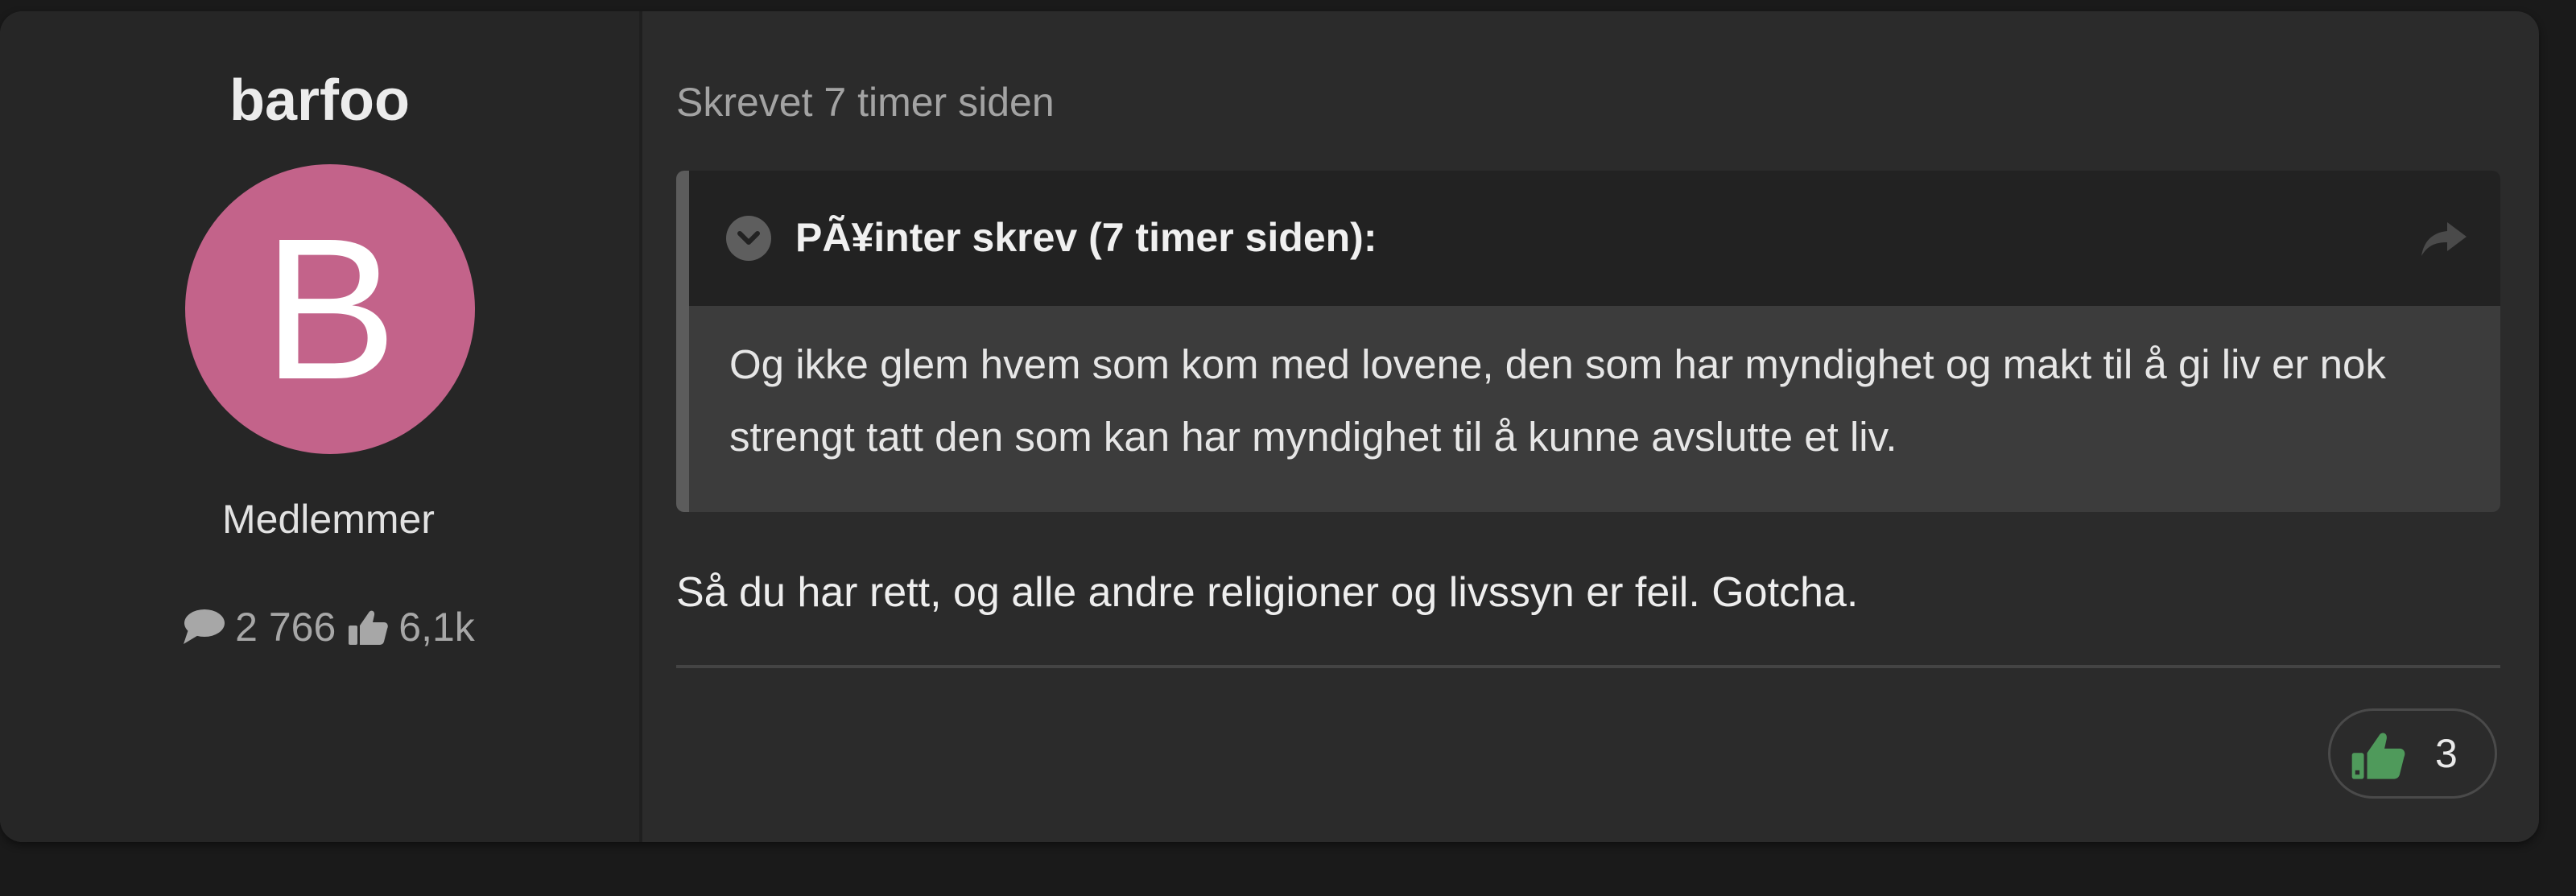 This screenshot has height=896, width=2576. Describe the element at coordinates (328, 519) in the screenshot. I see `author-role: Medlemmer` at that location.